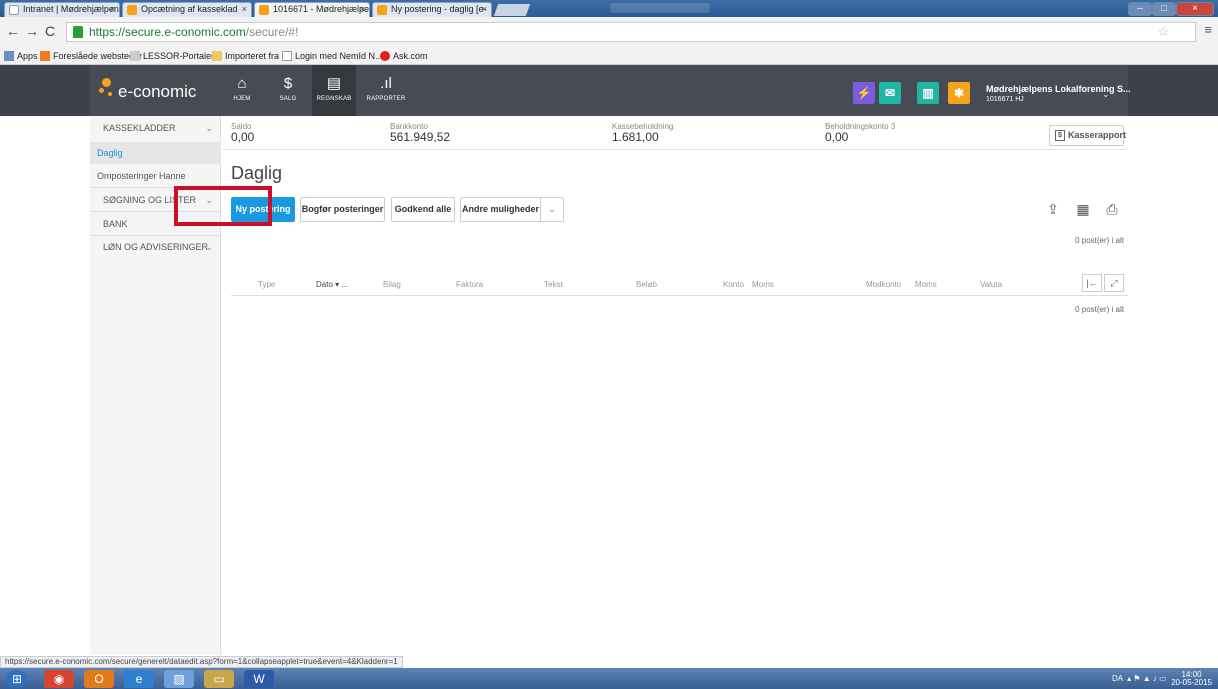  I want to click on summary-kassebeholdning: Kassebeholdning 1.681,00, so click(642, 133).